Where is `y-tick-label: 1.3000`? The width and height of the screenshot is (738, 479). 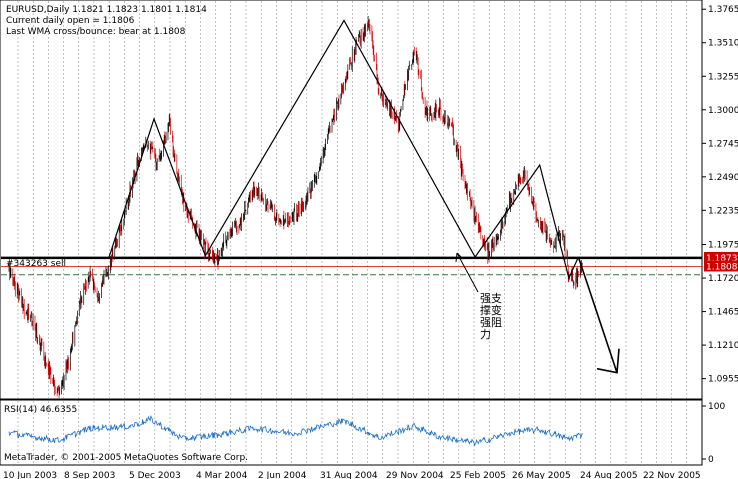
y-tick-label: 1.3000 is located at coordinates (723, 111).